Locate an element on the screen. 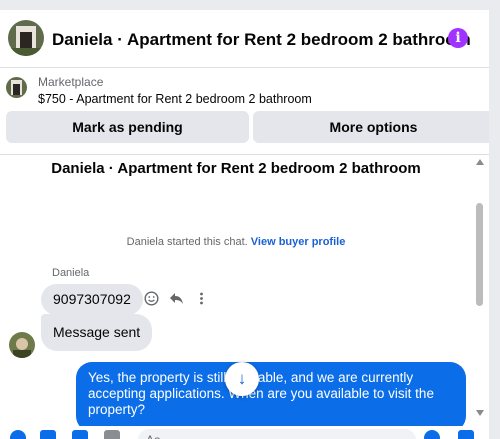 This screenshot has height=439, width=500. system-text: Daniela started this chat. is located at coordinates (187, 242).